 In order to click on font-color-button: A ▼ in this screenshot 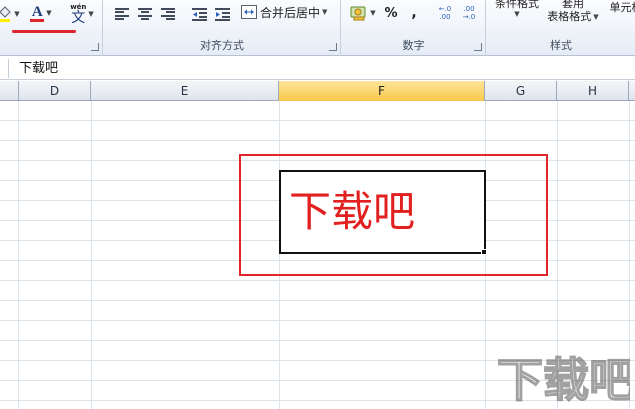, I will do `click(41, 13)`.